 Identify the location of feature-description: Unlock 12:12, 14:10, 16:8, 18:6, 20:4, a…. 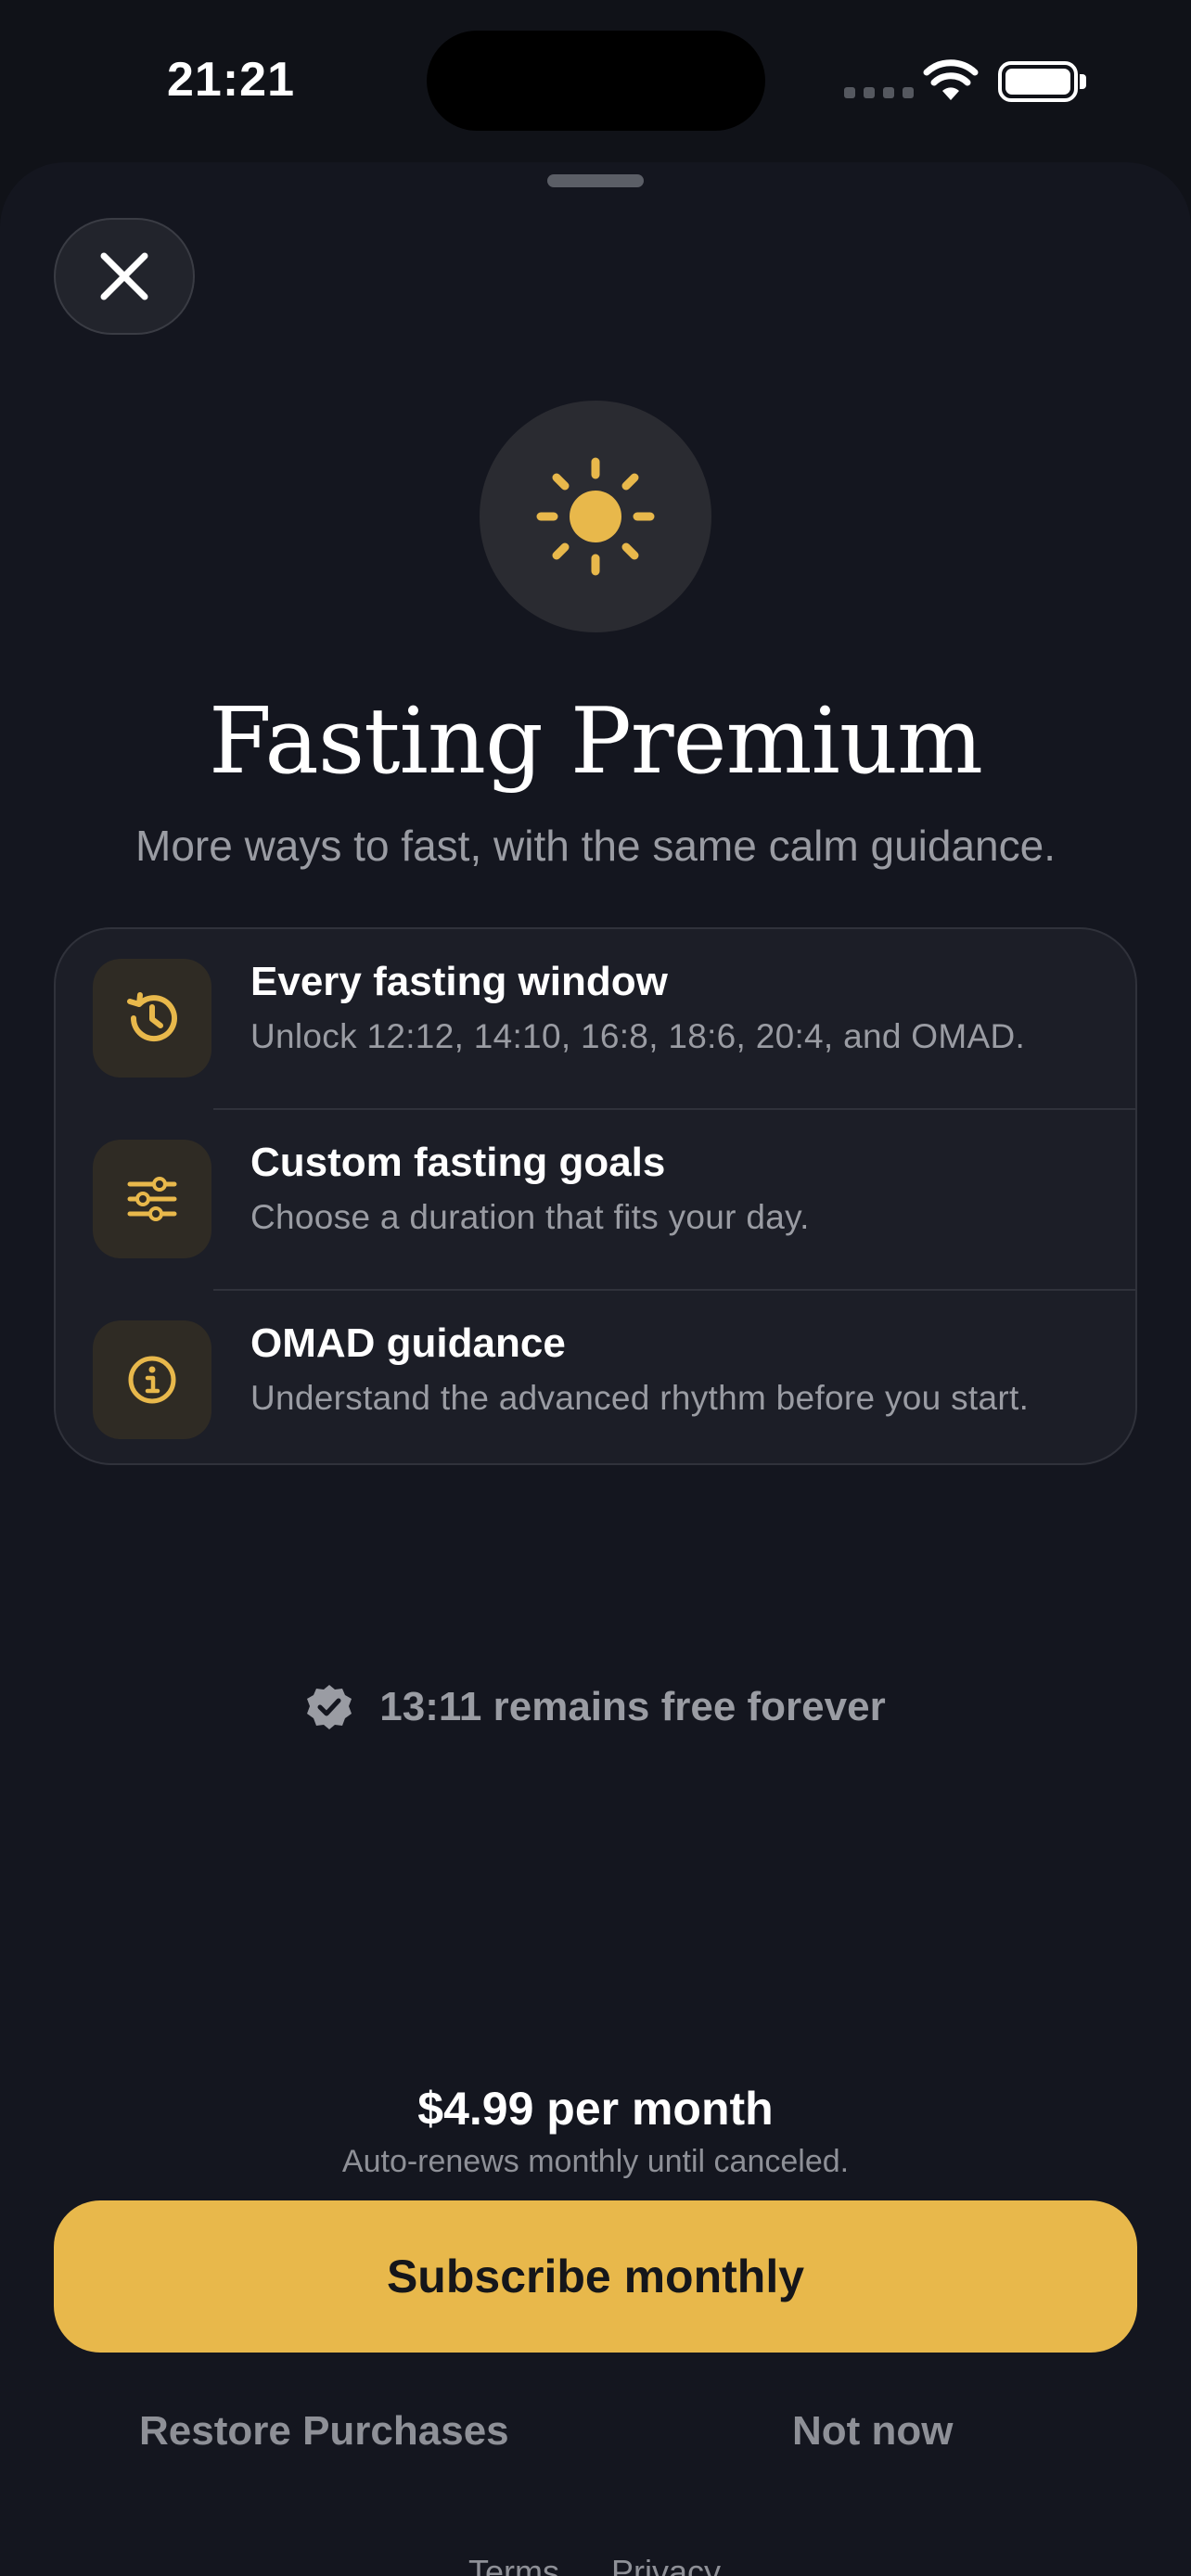
(638, 1036).